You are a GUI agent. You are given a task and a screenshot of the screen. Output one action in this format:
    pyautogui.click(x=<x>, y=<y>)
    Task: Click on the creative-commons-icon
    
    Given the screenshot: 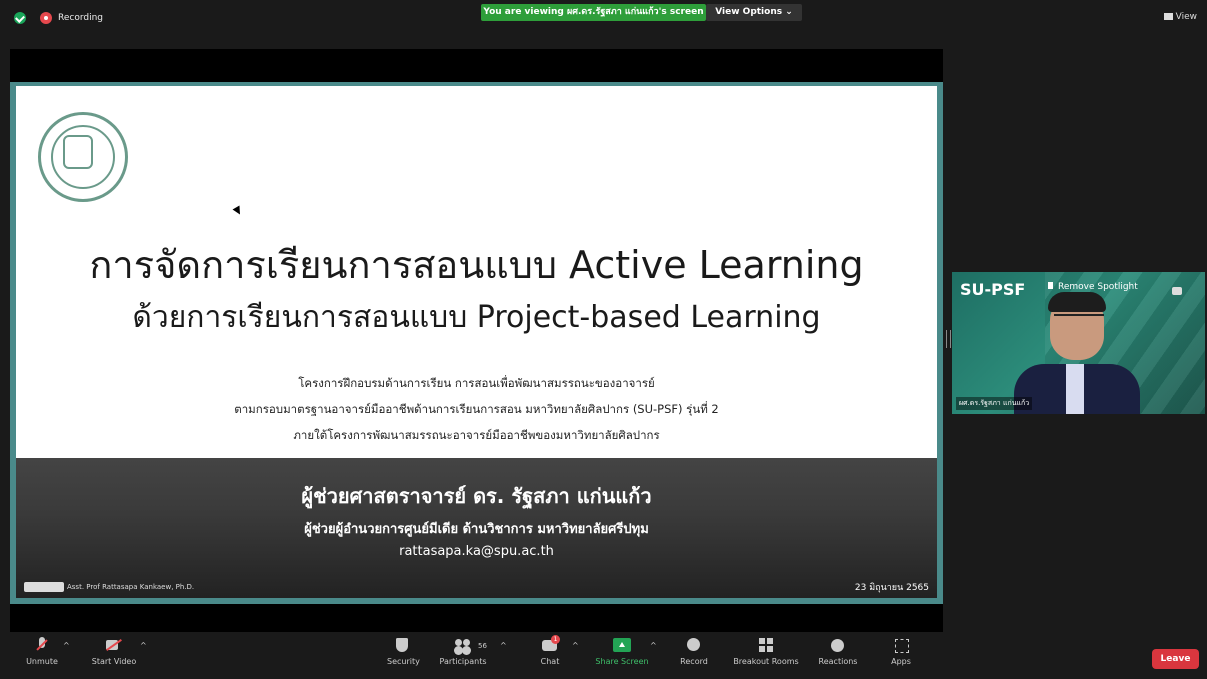 What is the action you would take?
    pyautogui.click(x=44, y=587)
    